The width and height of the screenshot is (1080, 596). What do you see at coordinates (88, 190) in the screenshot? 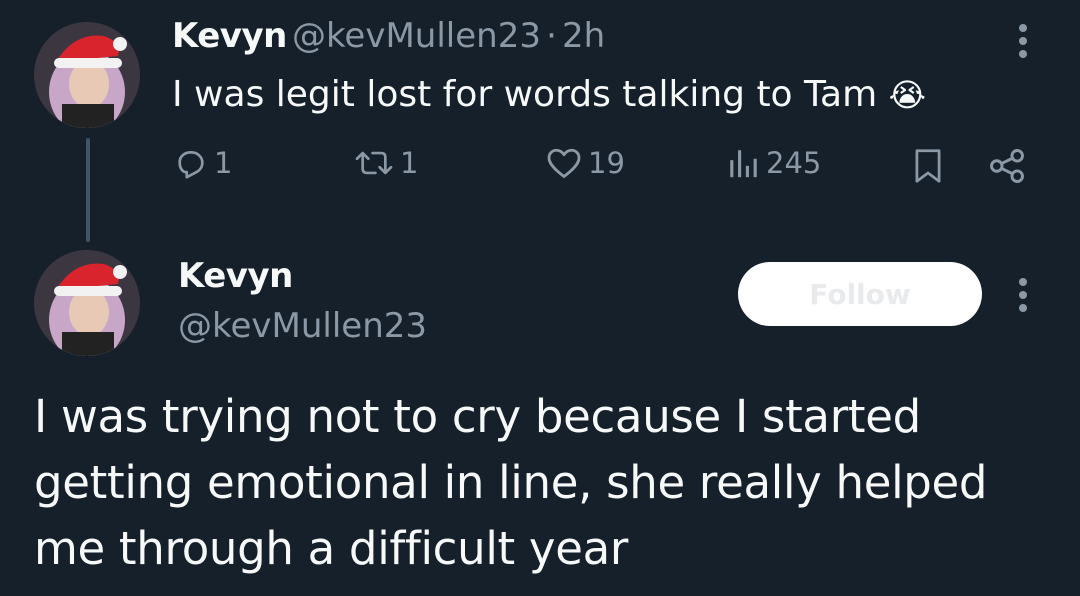
I see `thread-line` at bounding box center [88, 190].